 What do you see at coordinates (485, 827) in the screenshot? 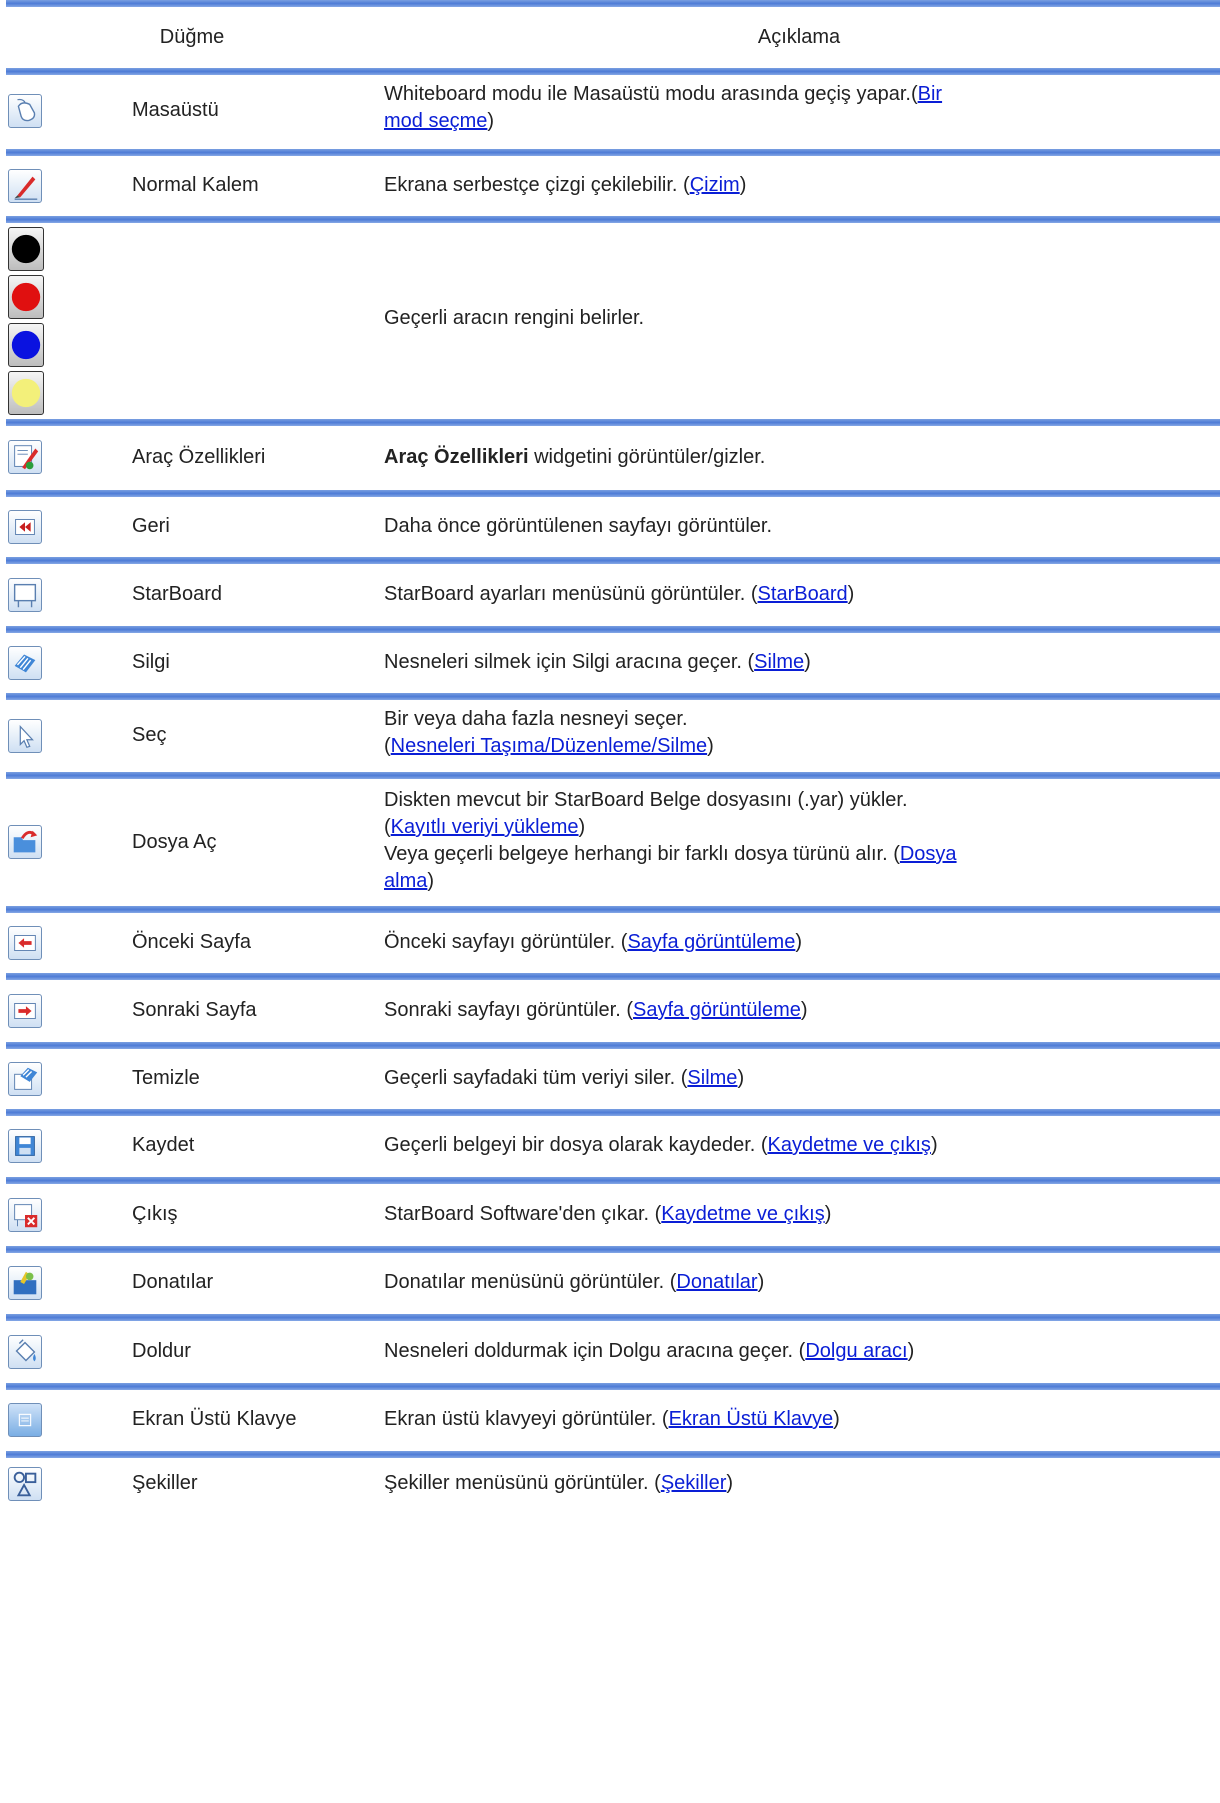
I see `help-link: Kayıtlı veriyi yükleme` at bounding box center [485, 827].